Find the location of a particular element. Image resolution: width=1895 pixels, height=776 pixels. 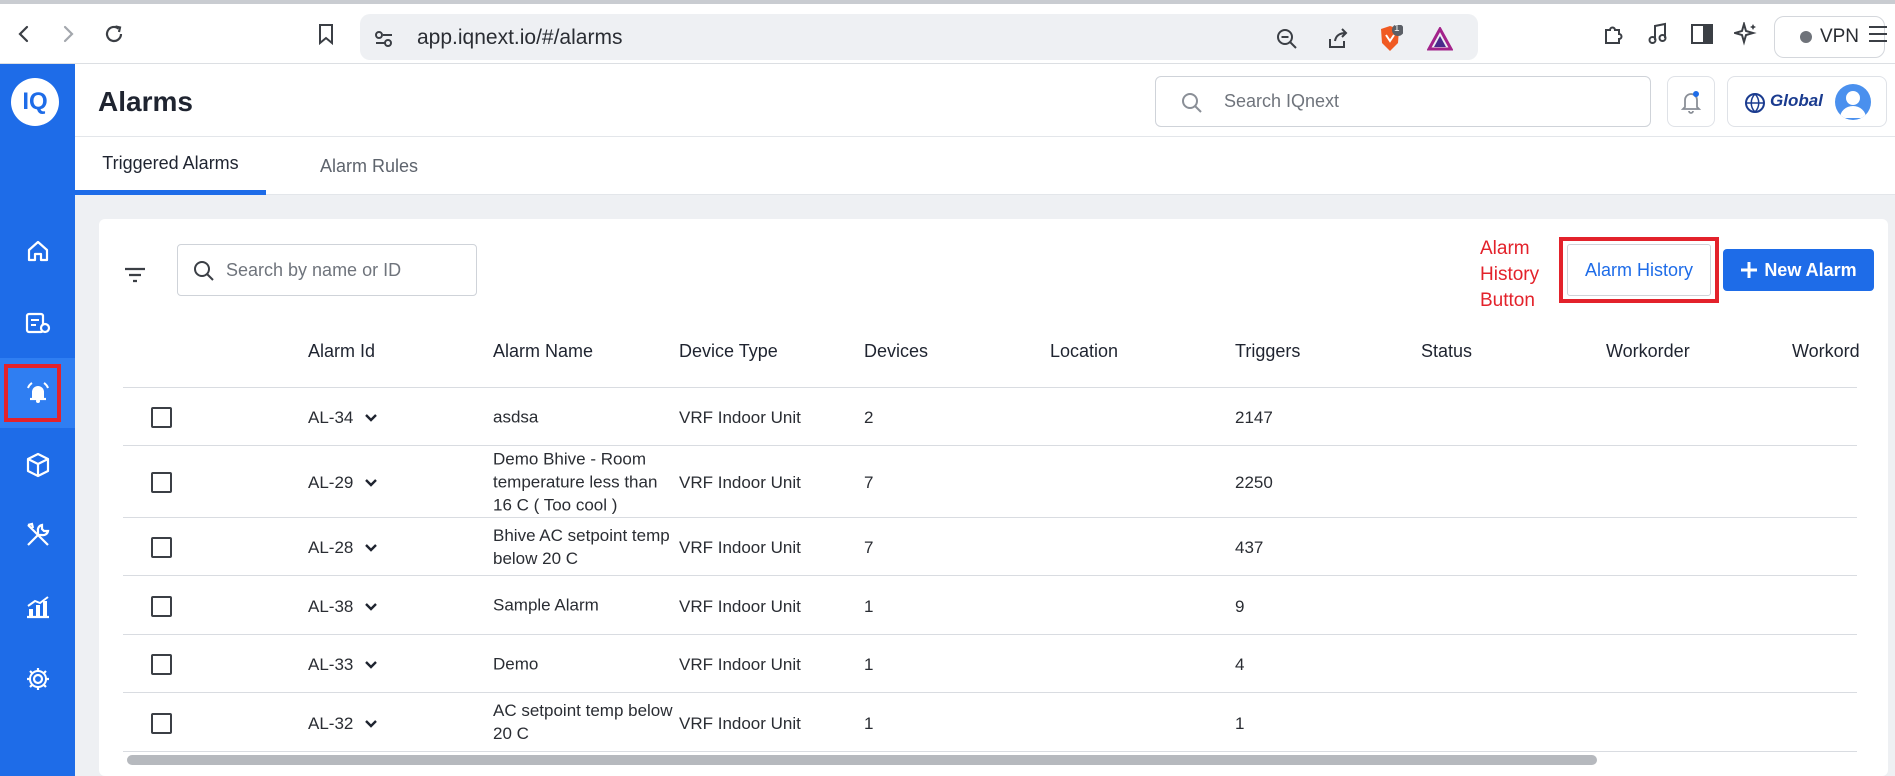

alarm-name-cell: AC setpoint temp below 20 C is located at coordinates (583, 722).